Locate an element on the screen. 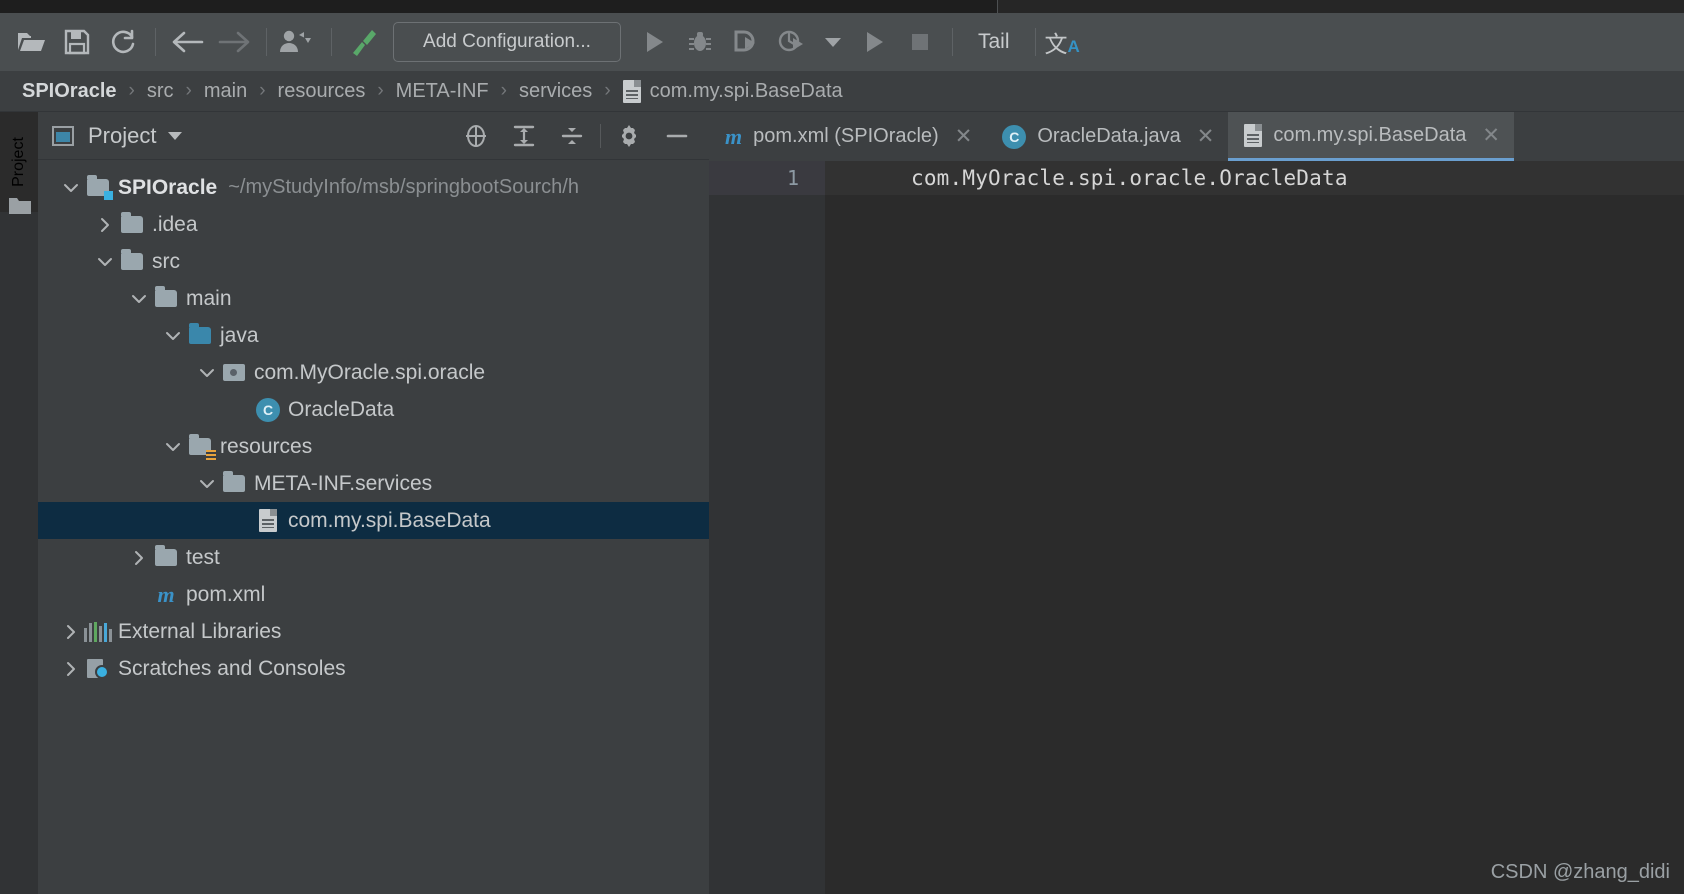  debug-icon is located at coordinates (700, 42).